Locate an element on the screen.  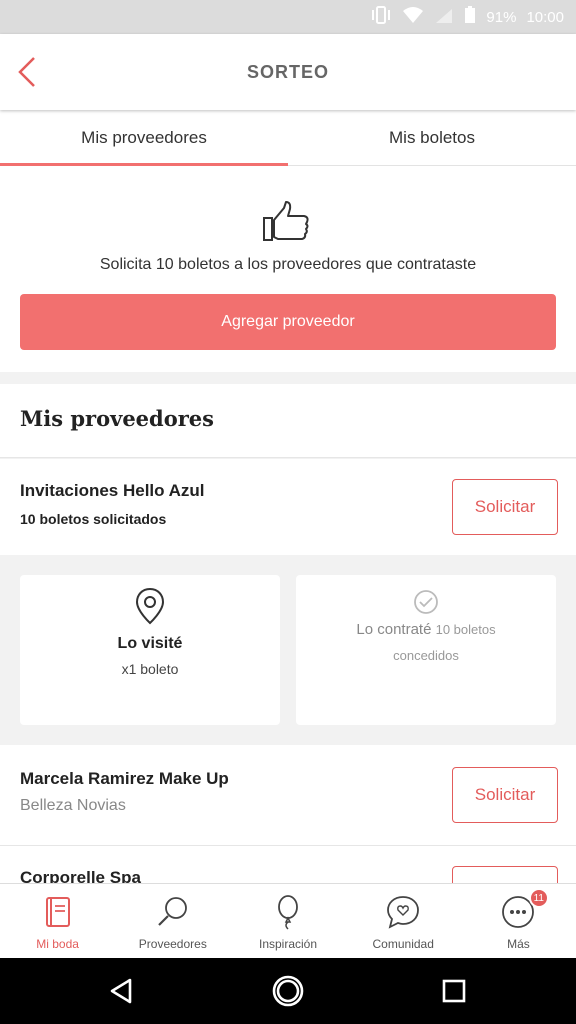
notification-badge: 11 is located at coordinates (538, 898).